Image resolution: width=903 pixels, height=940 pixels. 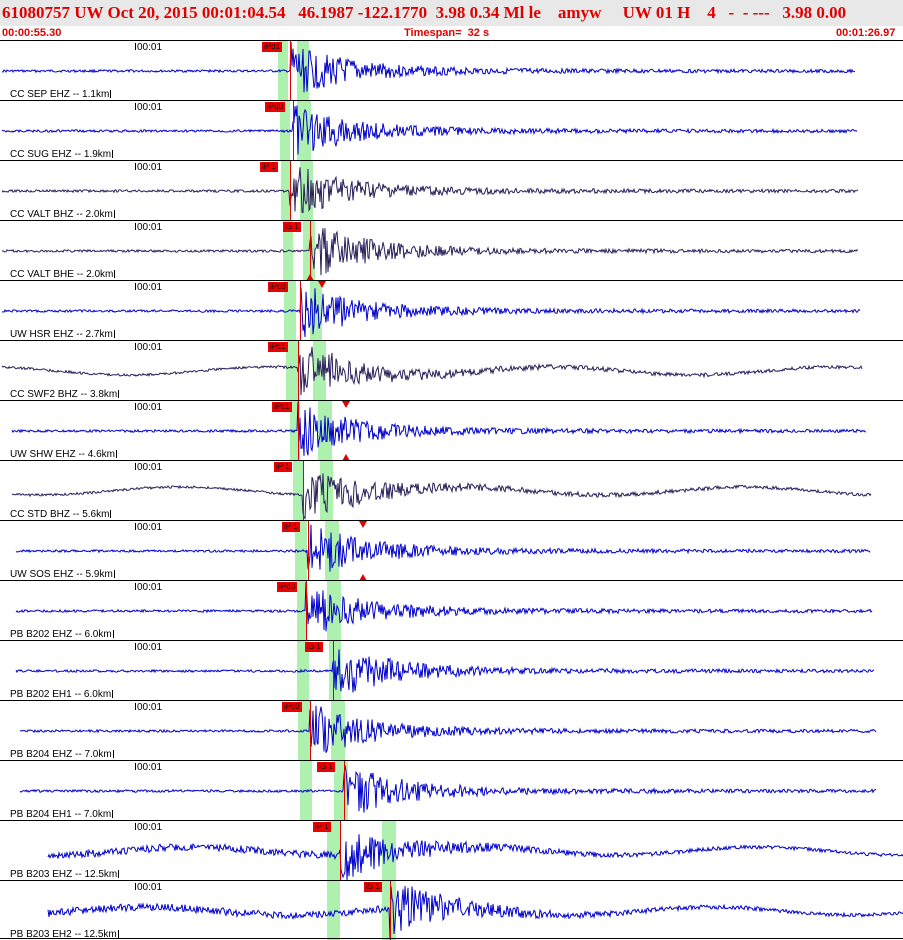 I want to click on phase-pick-label: iPd1, so click(x=272, y=47).